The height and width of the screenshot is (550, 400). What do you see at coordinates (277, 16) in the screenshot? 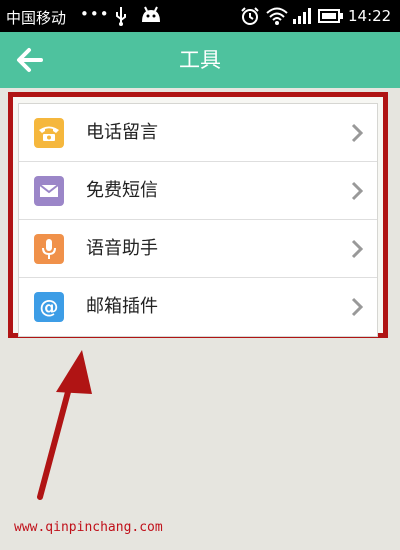
I see `wifi-icon` at bounding box center [277, 16].